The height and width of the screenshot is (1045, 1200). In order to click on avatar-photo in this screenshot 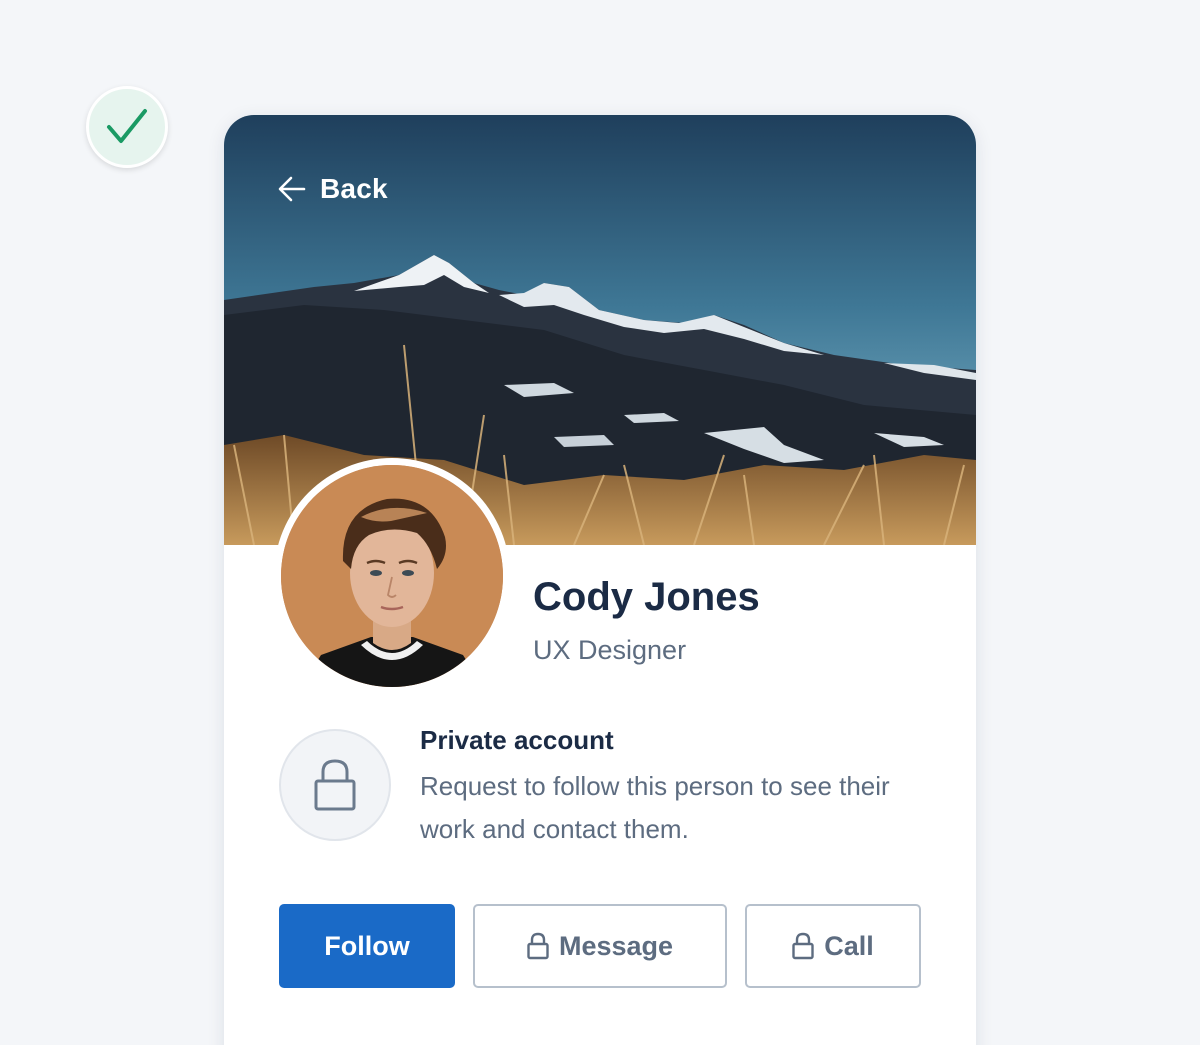, I will do `click(392, 576)`.